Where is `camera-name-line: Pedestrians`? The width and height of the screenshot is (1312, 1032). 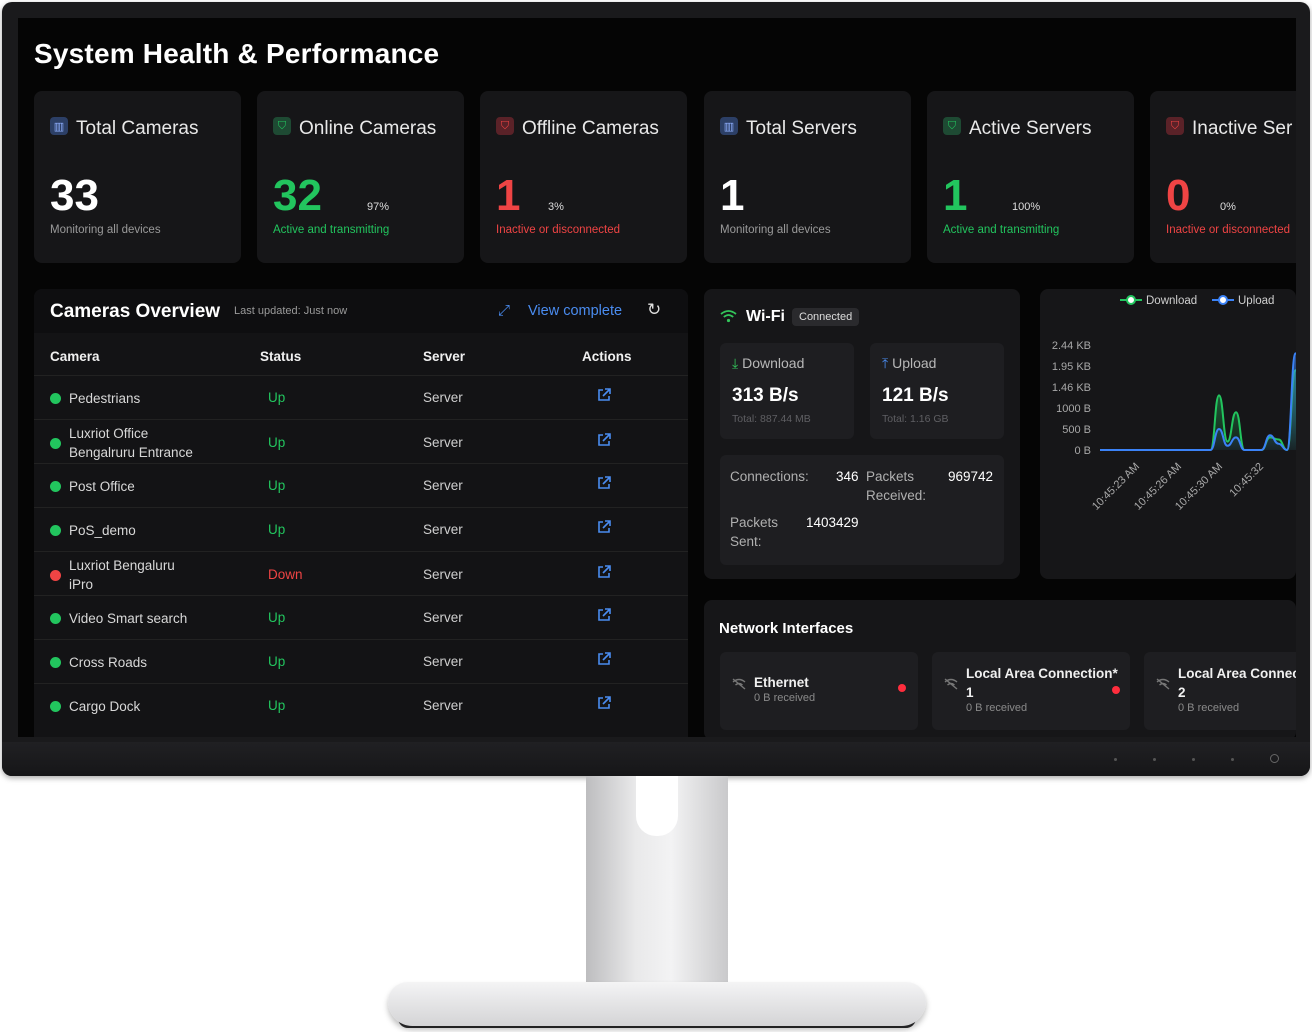
camera-name-line: Pedestrians is located at coordinates (105, 398).